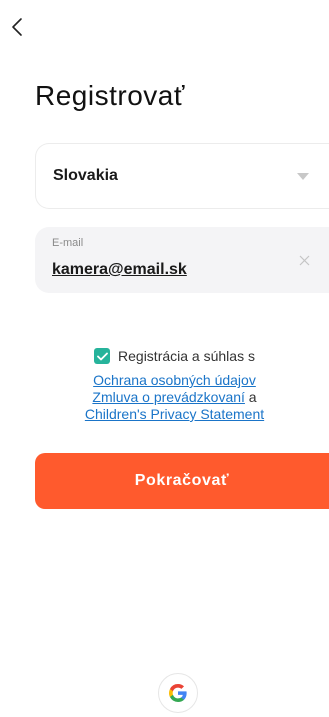 The height and width of the screenshot is (717, 329). What do you see at coordinates (174, 414) in the screenshot?
I see `children-privacy-link: Children's Privacy Statement` at bounding box center [174, 414].